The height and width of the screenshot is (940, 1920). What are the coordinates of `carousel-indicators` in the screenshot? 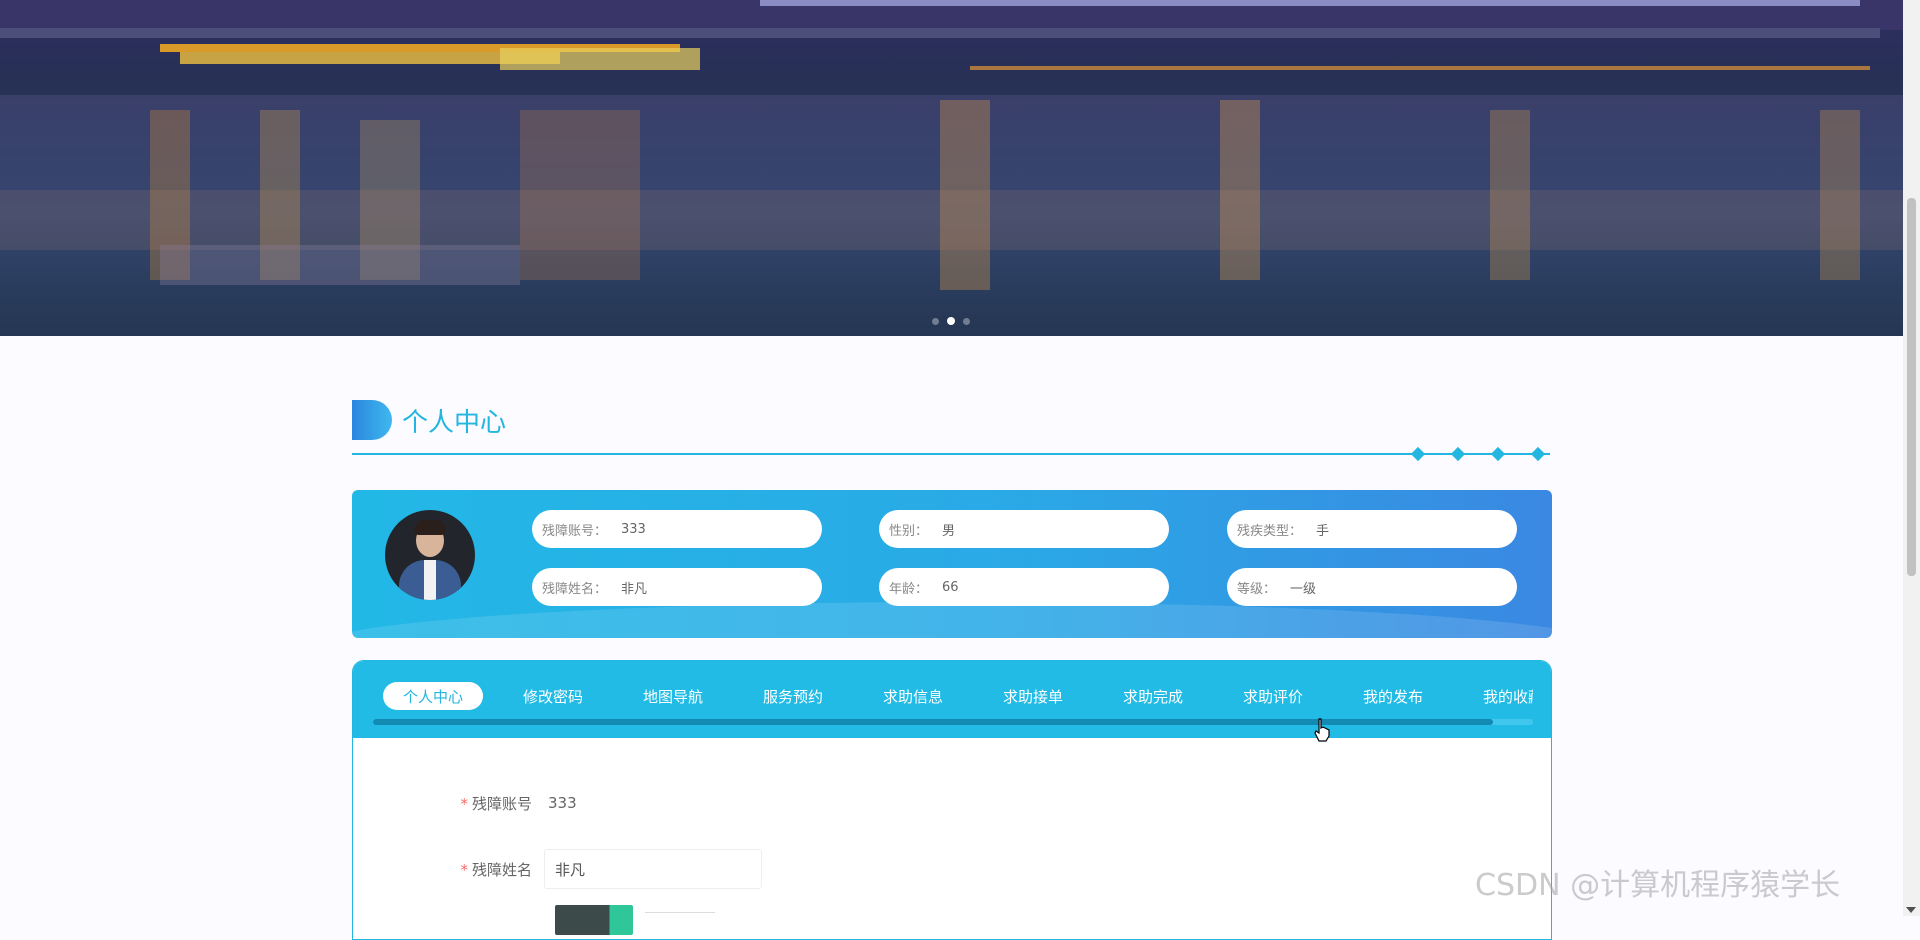 It's located at (951, 321).